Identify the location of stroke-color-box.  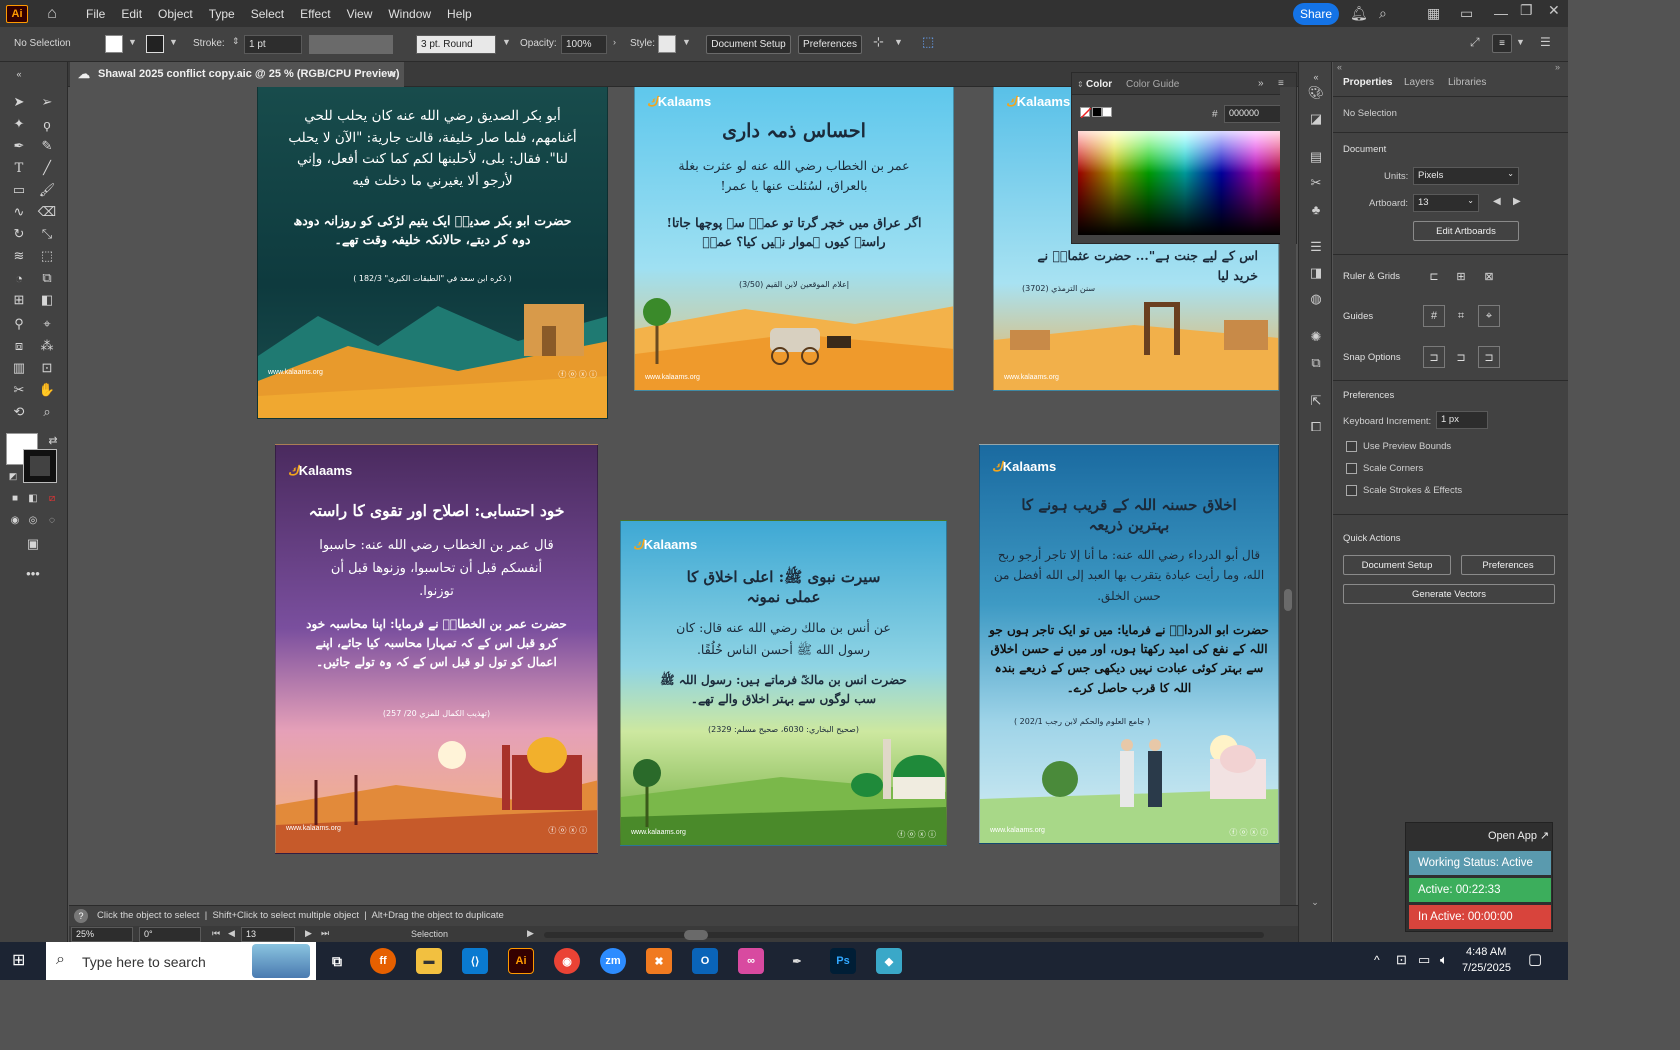
(40, 466).